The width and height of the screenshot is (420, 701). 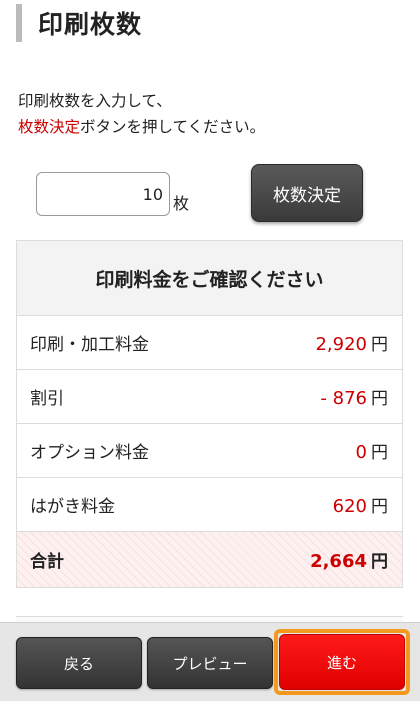 I want to click on quantity-input, so click(x=103, y=194).